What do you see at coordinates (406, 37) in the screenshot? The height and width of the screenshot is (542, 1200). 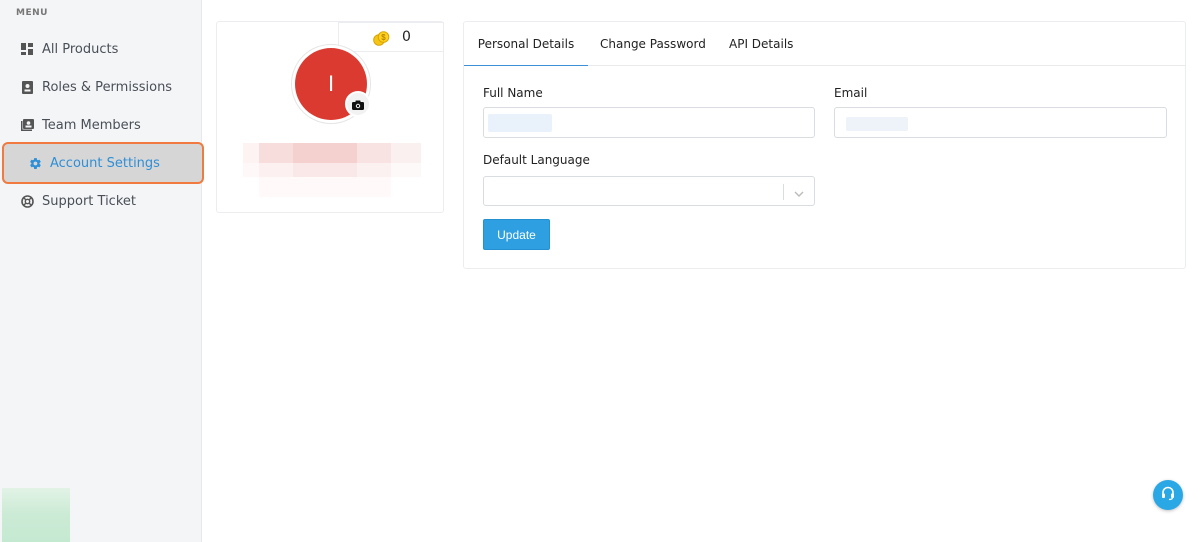 I see `credit-count: 0` at bounding box center [406, 37].